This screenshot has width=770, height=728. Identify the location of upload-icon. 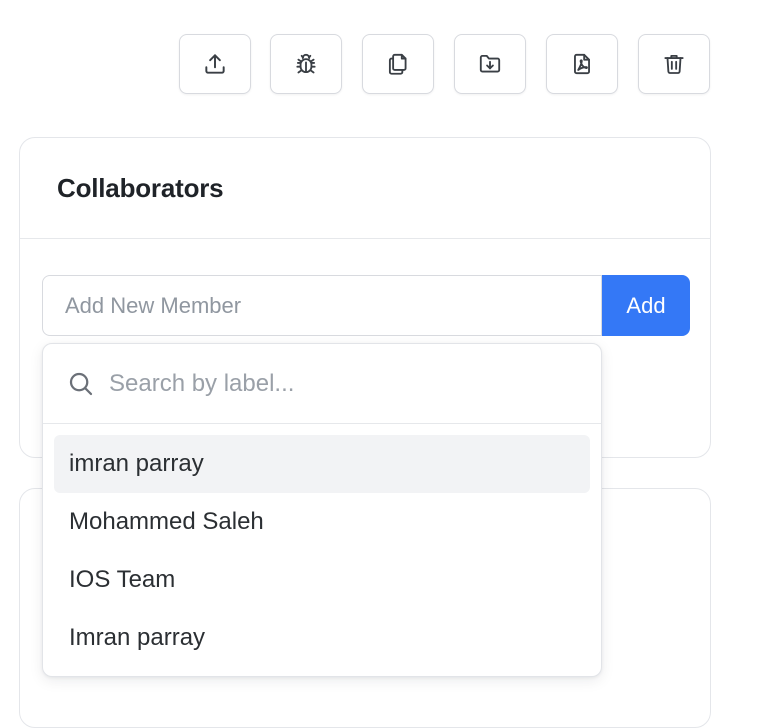
(215, 64).